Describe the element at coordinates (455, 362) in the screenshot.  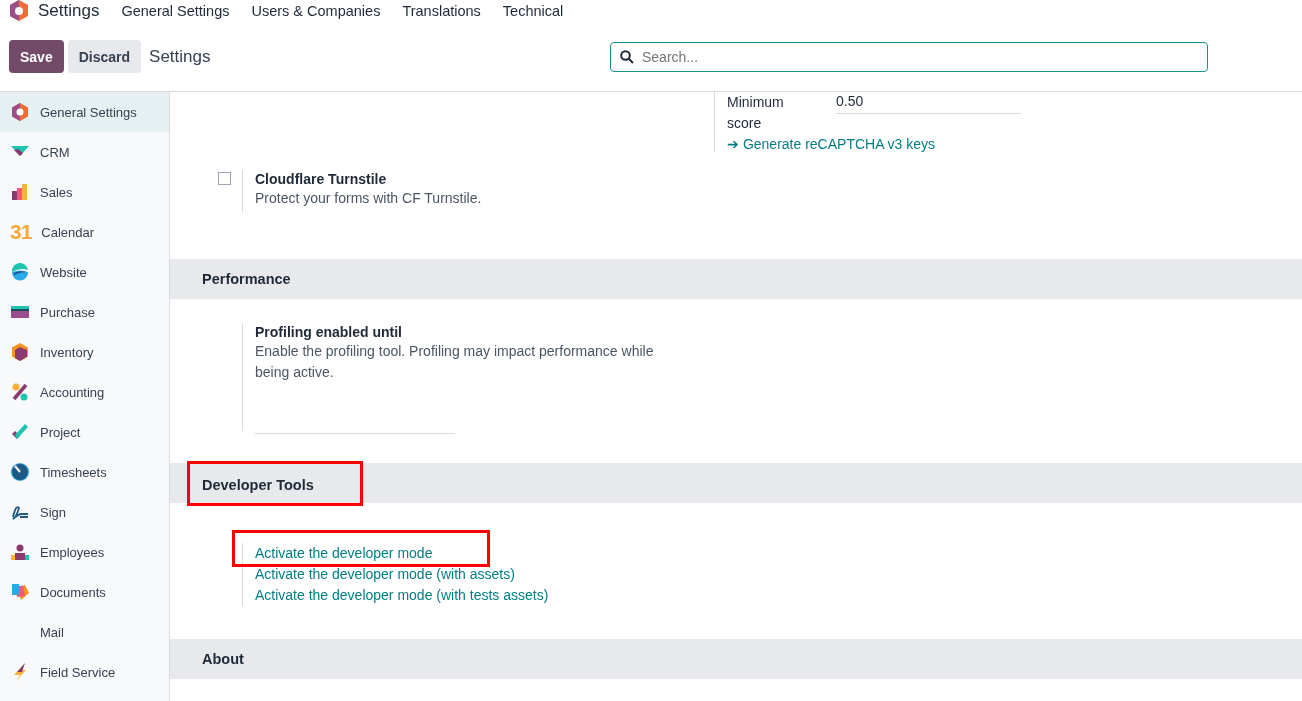
I see `setting-description: Enable the profiling tool. Profiling may impact performance while being active.` at that location.